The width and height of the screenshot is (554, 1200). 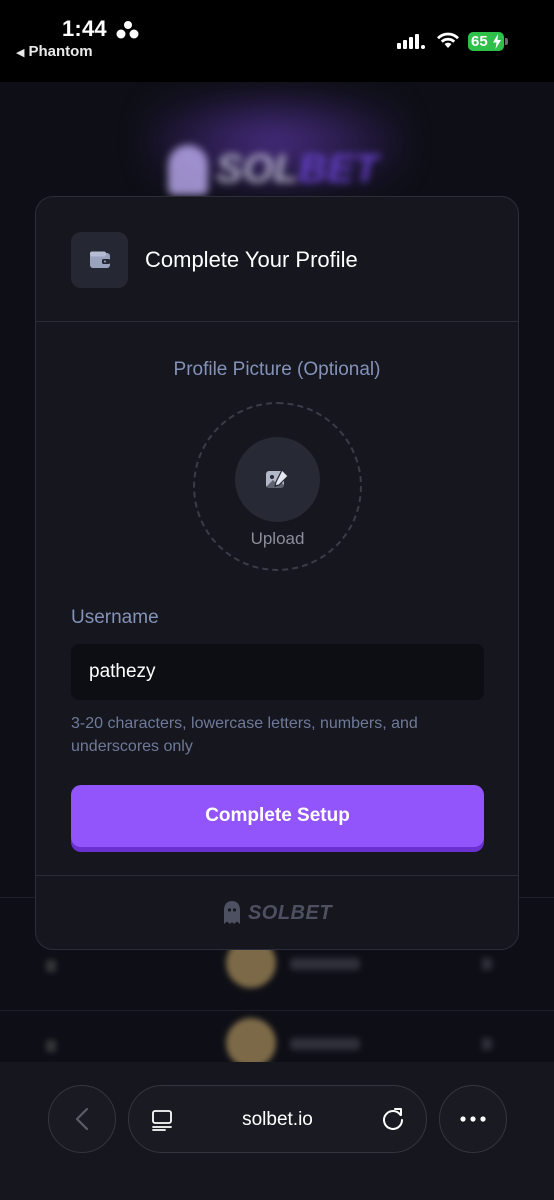 What do you see at coordinates (84, 28) in the screenshot?
I see `status-time: 1:44` at bounding box center [84, 28].